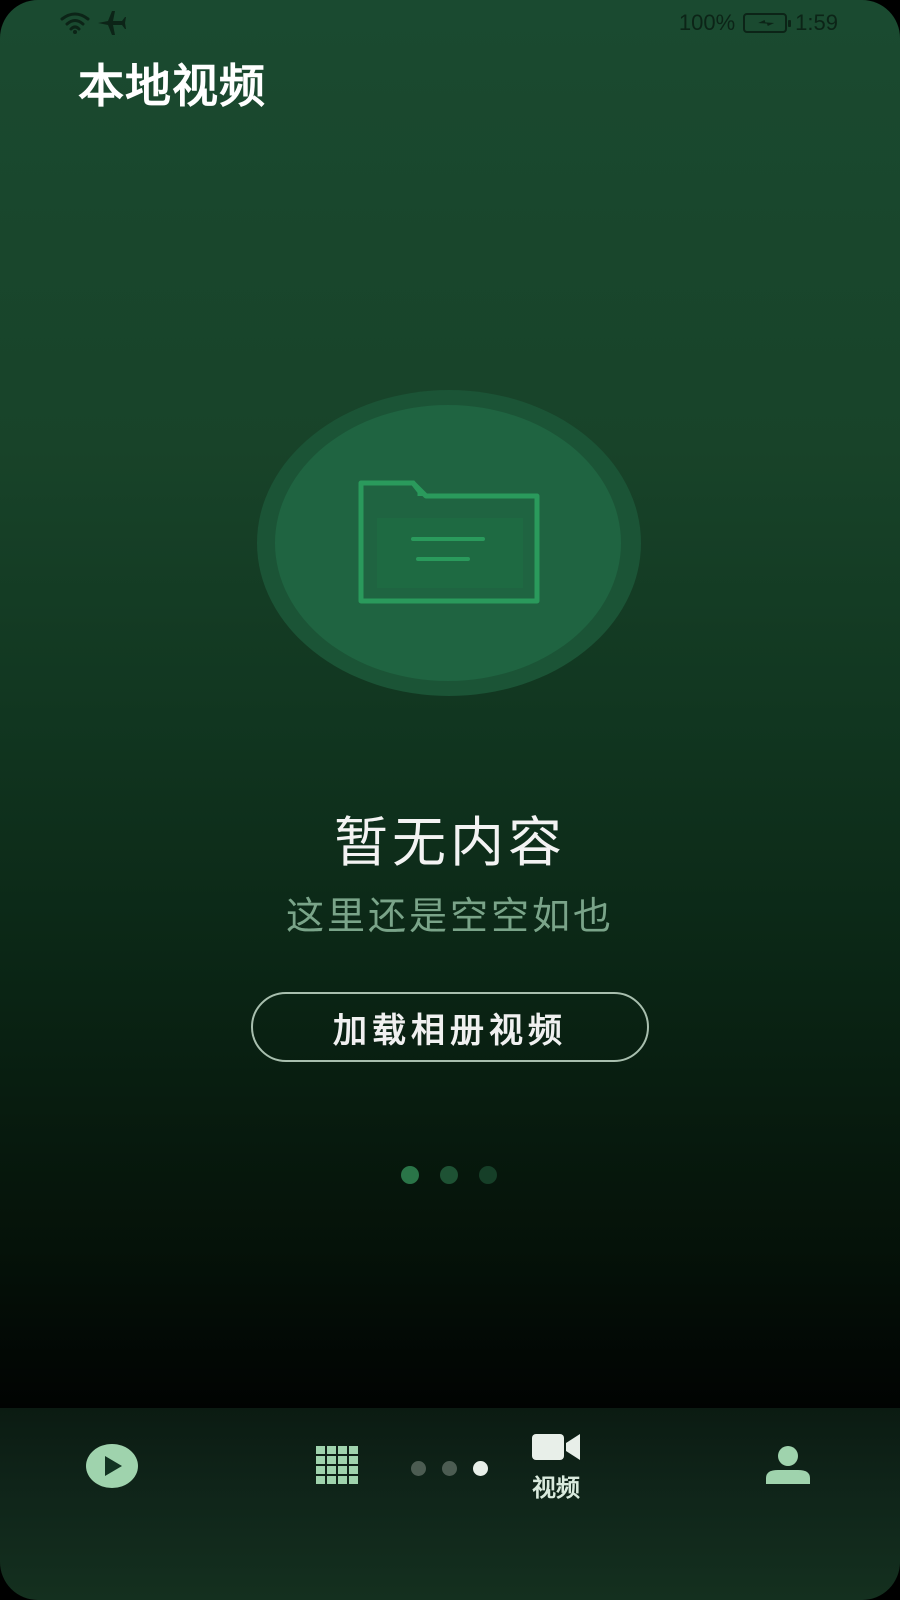  I want to click on nav-item-video: 视频, so click(556, 1467).